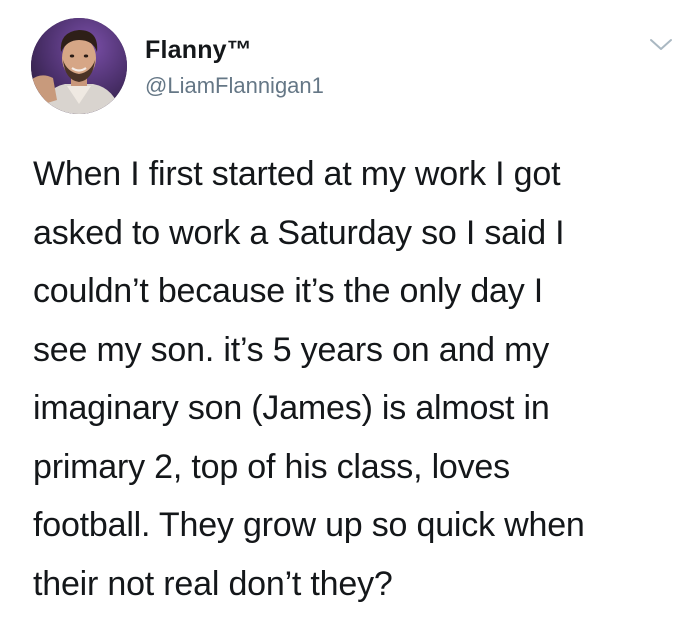  What do you see at coordinates (234, 86) in the screenshot?
I see `user-handle: @LiamFlannigan1` at bounding box center [234, 86].